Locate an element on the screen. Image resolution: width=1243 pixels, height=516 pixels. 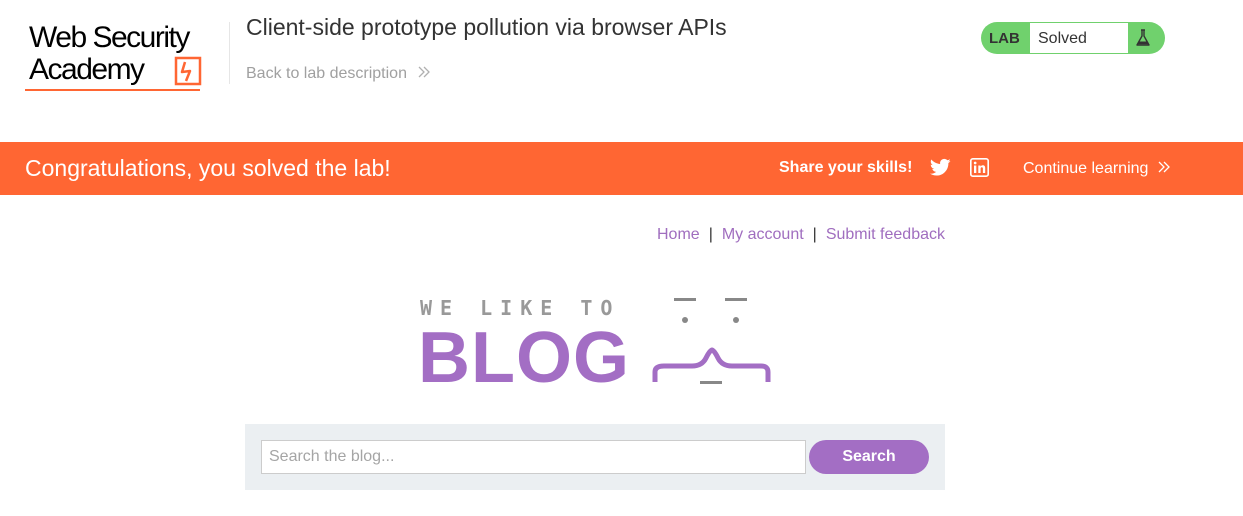
header-divider is located at coordinates (229, 53).